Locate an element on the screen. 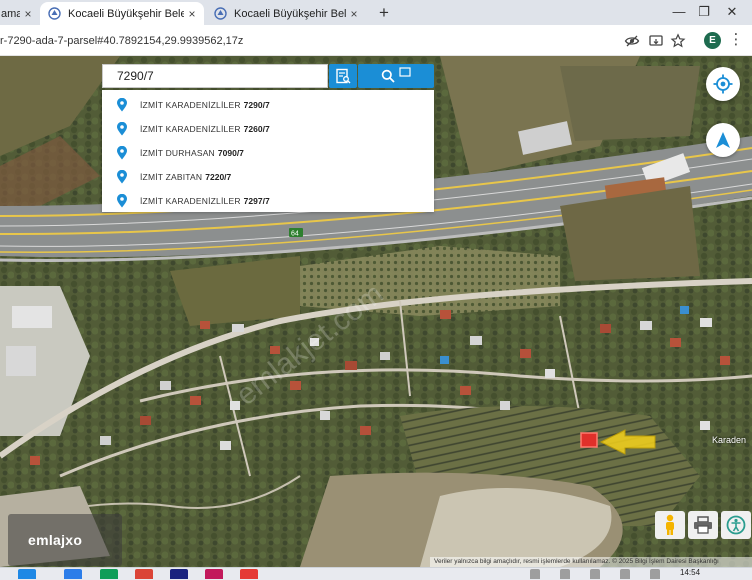  tab-active: Kocaeli Büyükşehir Belediyesi - × is located at coordinates (122, 13).